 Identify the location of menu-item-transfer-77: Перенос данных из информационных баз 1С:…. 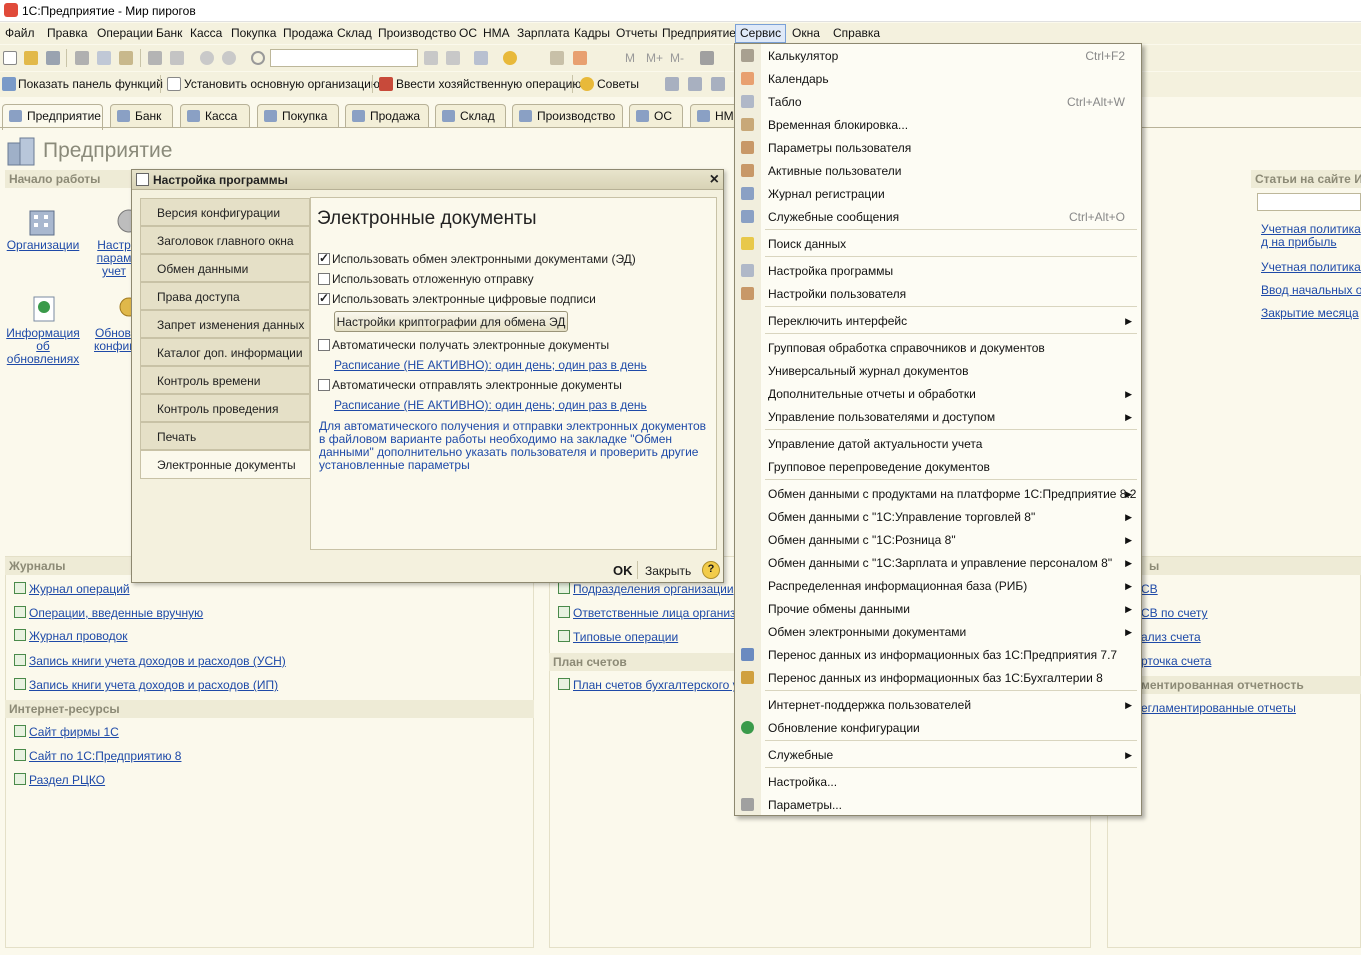
(942, 655).